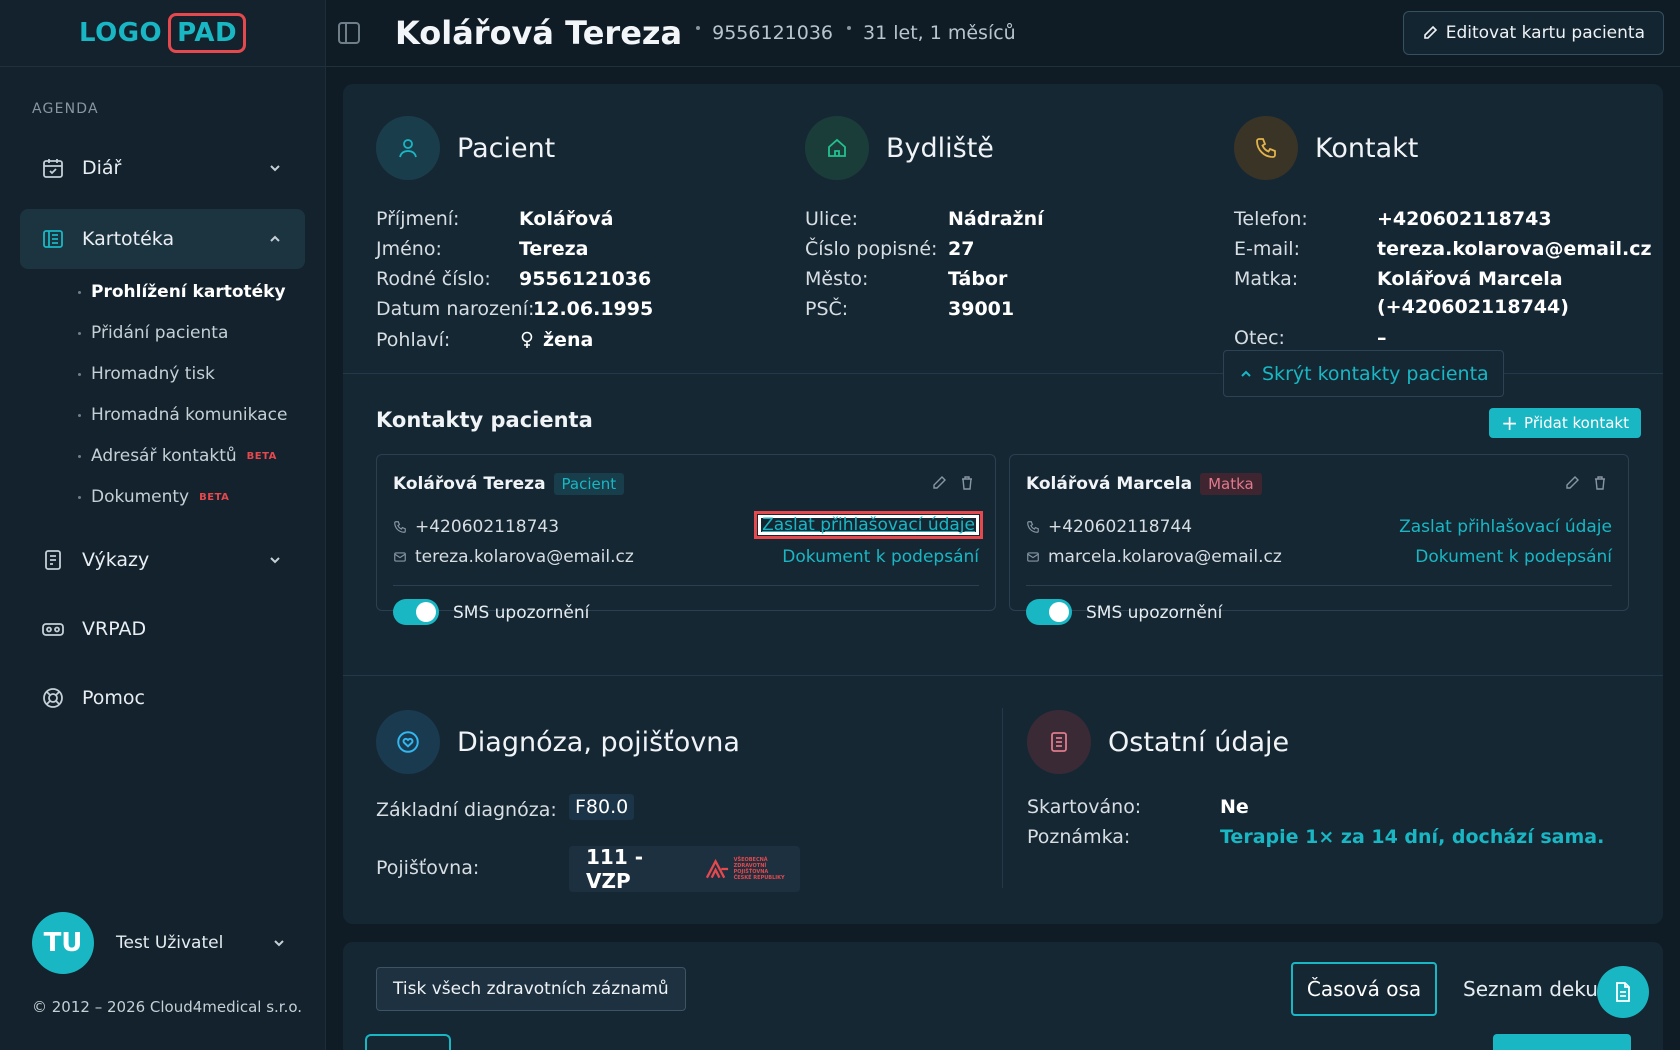  What do you see at coordinates (1246, 373) in the screenshot?
I see `chevron-up-icon` at bounding box center [1246, 373].